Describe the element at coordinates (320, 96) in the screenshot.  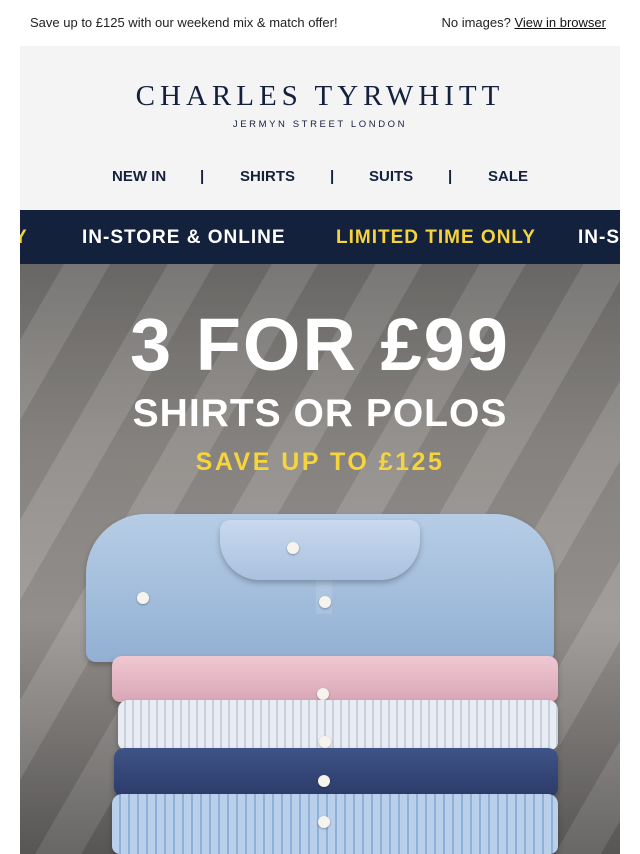
I see `brand-name: CHARLES TYRWHITT` at that location.